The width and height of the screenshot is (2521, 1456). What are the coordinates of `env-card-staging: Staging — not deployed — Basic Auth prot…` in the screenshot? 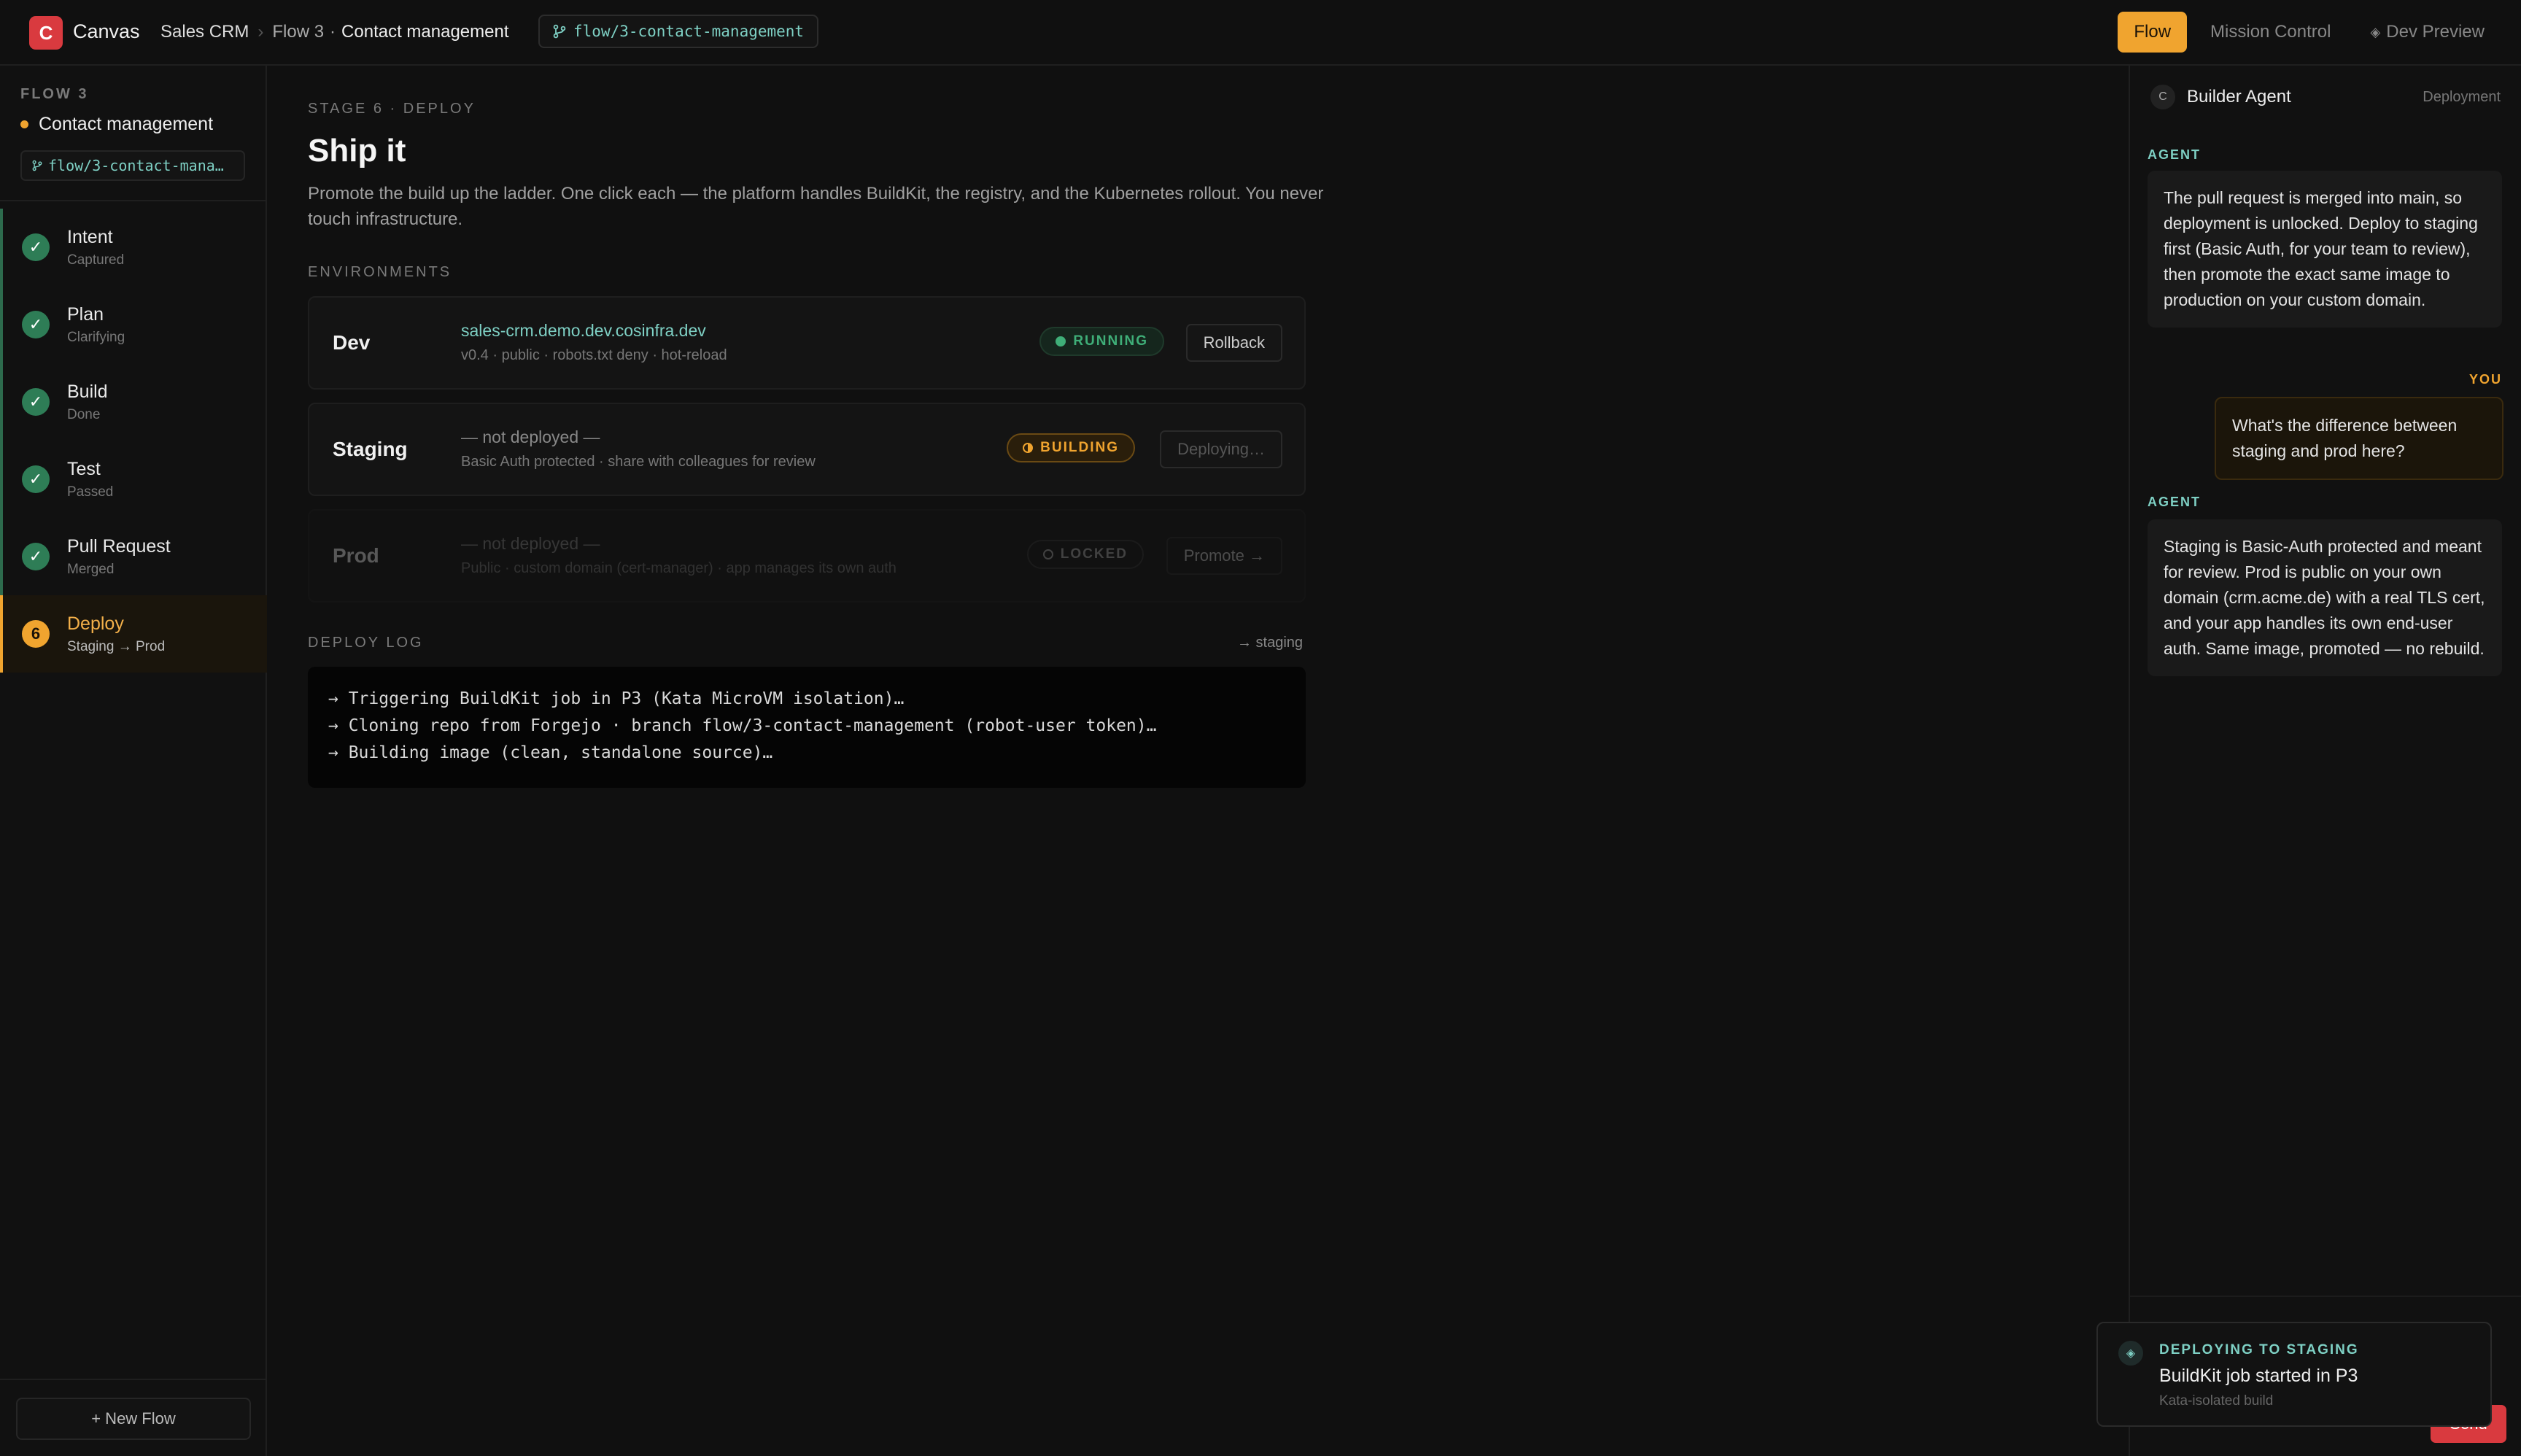 It's located at (807, 449).